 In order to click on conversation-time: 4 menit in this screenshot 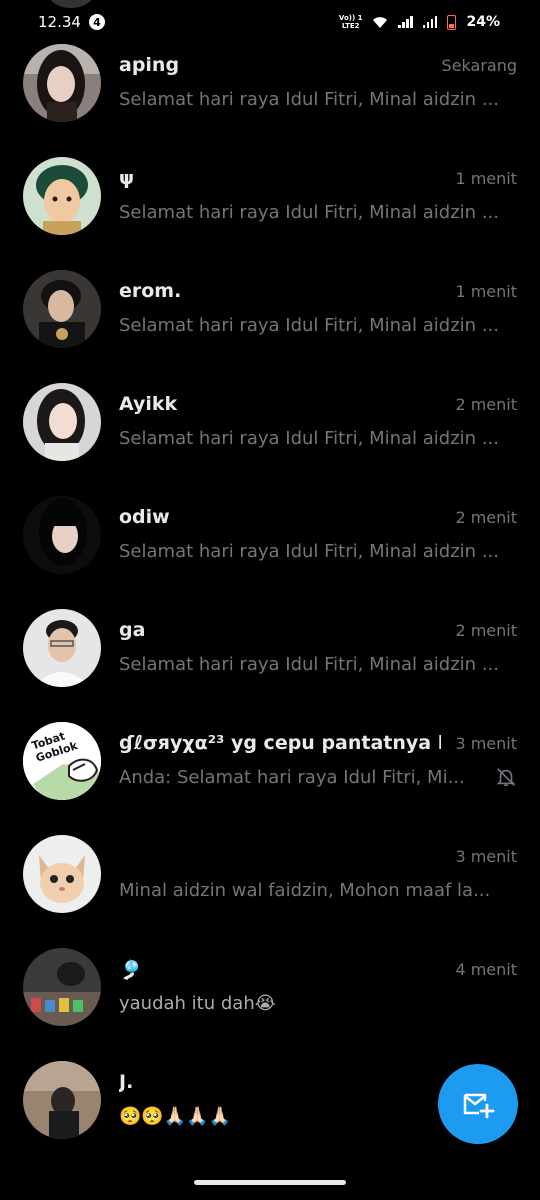, I will do `click(486, 969)`.